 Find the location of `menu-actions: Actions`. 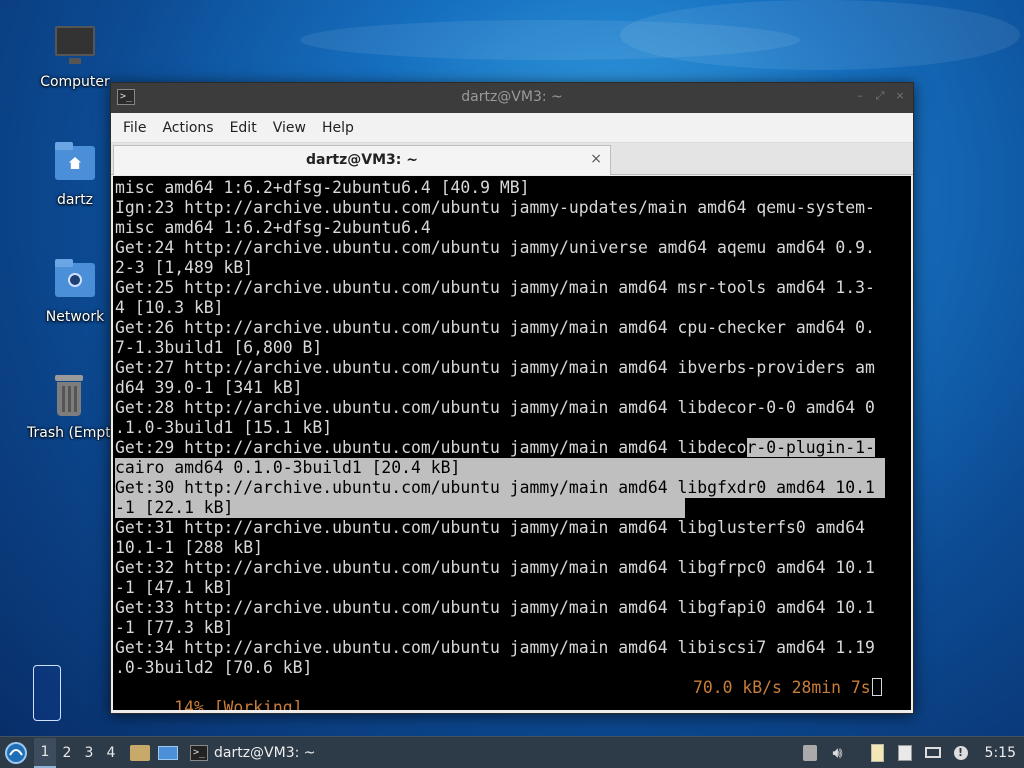

menu-actions: Actions is located at coordinates (187, 128).